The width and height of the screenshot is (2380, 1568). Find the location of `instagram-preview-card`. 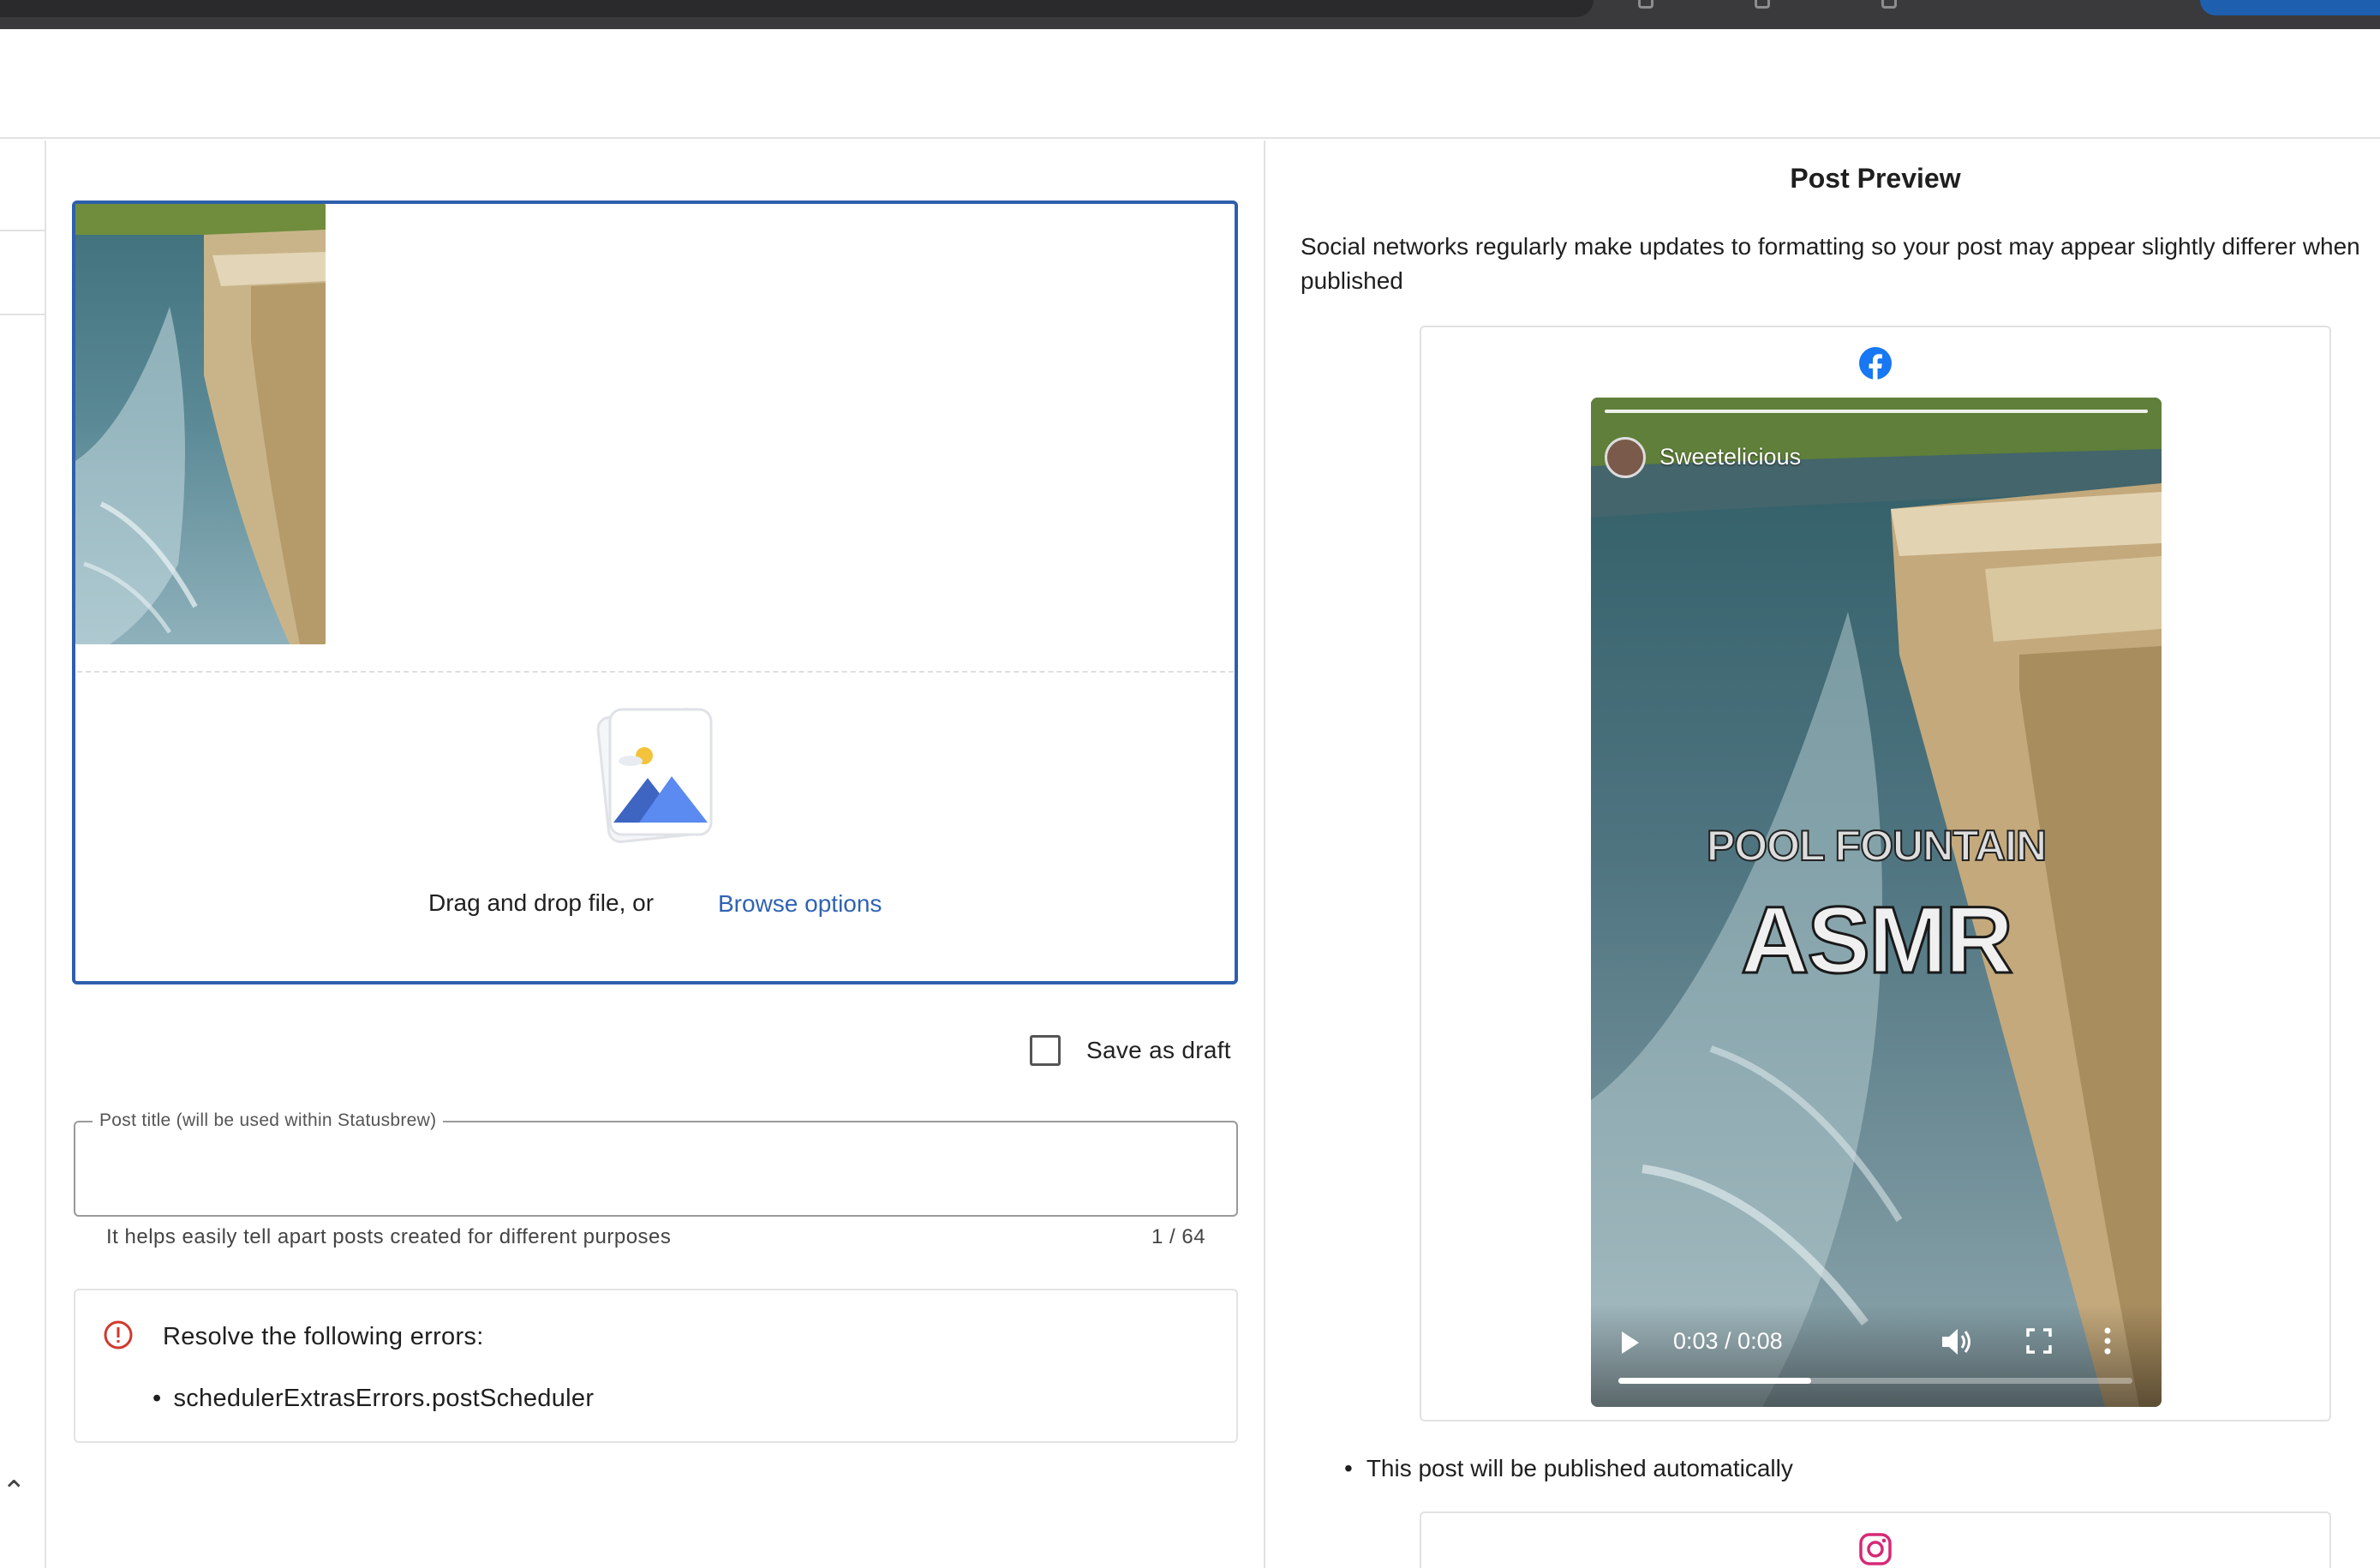

instagram-preview-card is located at coordinates (1875, 1539).